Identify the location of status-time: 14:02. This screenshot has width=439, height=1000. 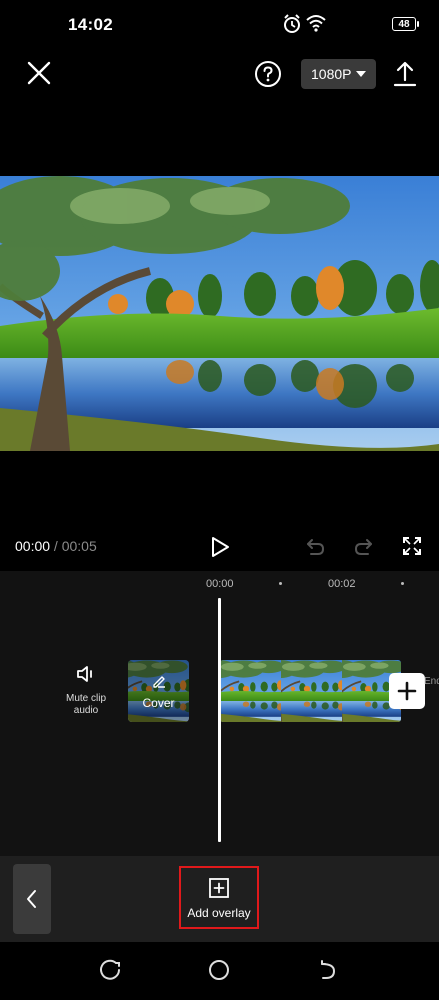
(90, 24).